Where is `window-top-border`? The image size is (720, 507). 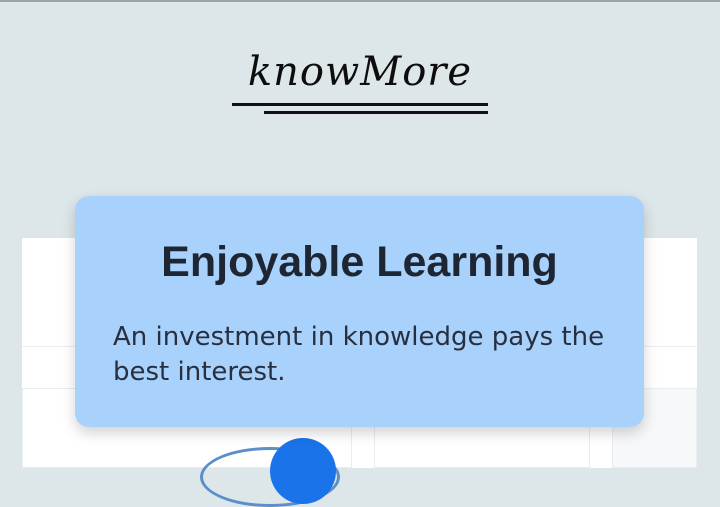
window-top-border is located at coordinates (360, 1).